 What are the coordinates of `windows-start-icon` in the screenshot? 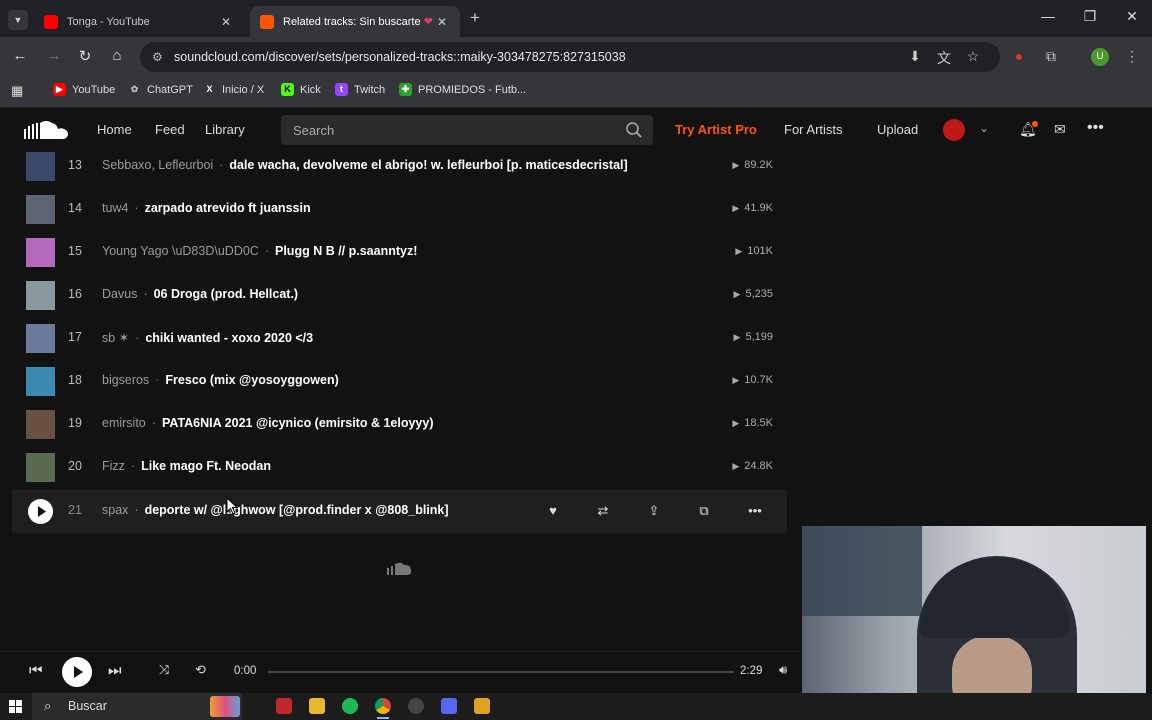 It's located at (15, 706).